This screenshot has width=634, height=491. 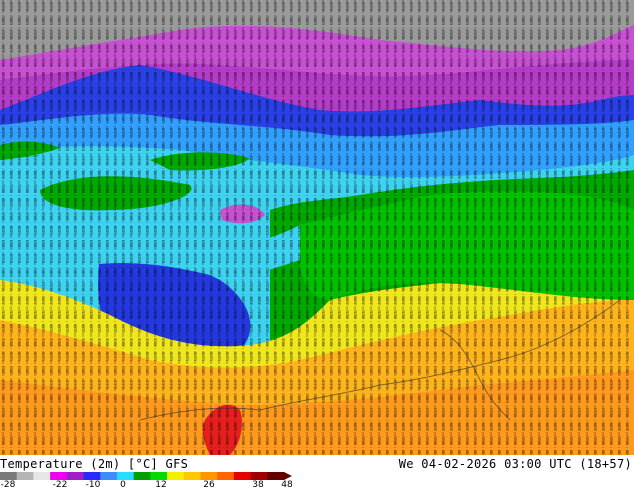 What do you see at coordinates (60, 485) in the screenshot?
I see `scale-tick-label: -22` at bounding box center [60, 485].